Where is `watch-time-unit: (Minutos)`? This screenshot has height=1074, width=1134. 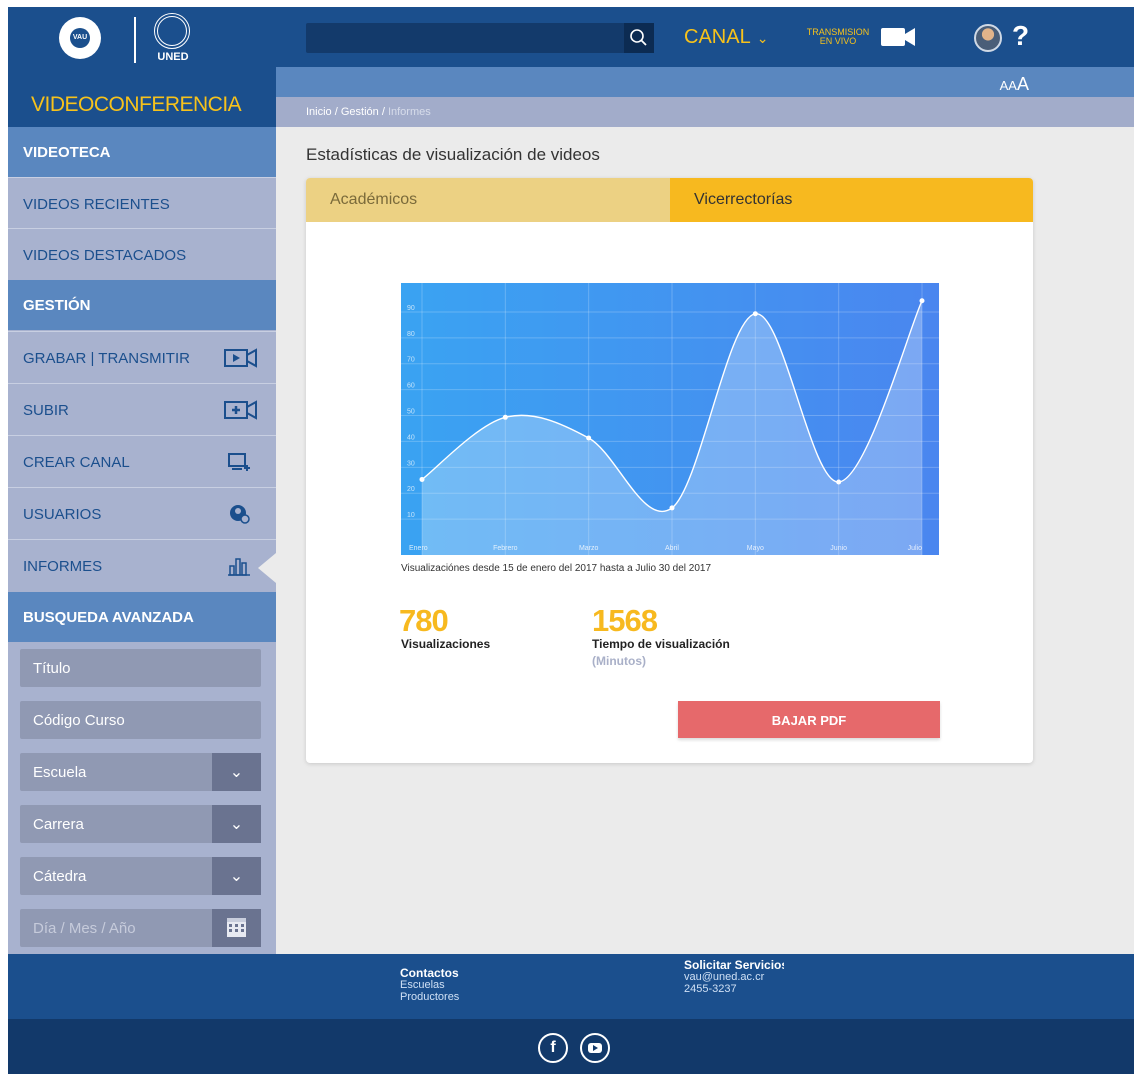 watch-time-unit: (Minutos) is located at coordinates (619, 661).